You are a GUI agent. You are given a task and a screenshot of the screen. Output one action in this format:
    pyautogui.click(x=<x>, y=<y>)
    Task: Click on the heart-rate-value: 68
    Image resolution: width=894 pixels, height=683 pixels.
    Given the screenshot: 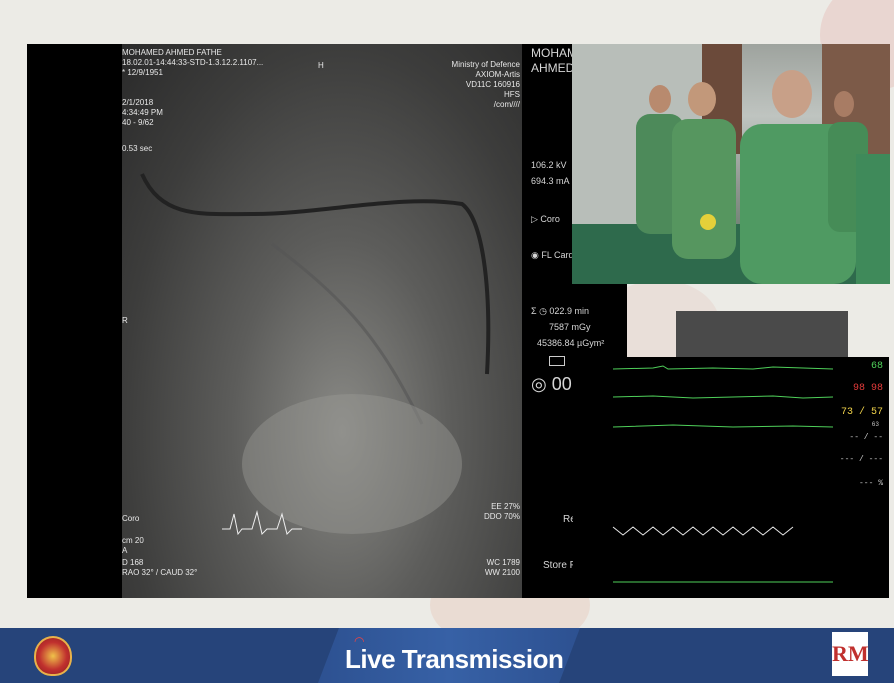 What is the action you would take?
    pyautogui.click(x=876, y=366)
    